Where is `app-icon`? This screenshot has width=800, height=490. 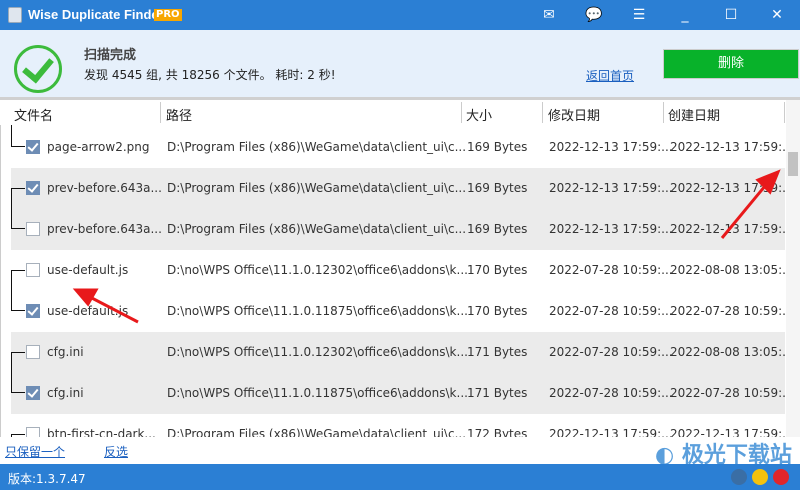 app-icon is located at coordinates (15, 15).